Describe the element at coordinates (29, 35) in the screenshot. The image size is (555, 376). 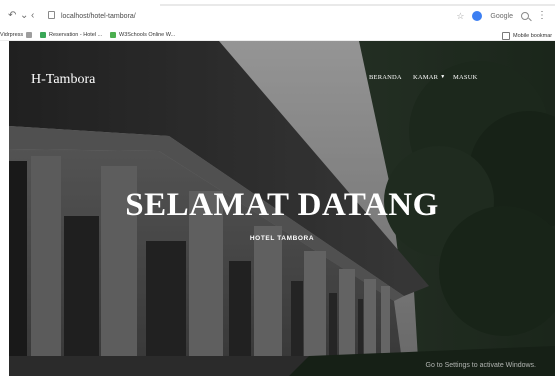
I see `doc-icon` at that location.